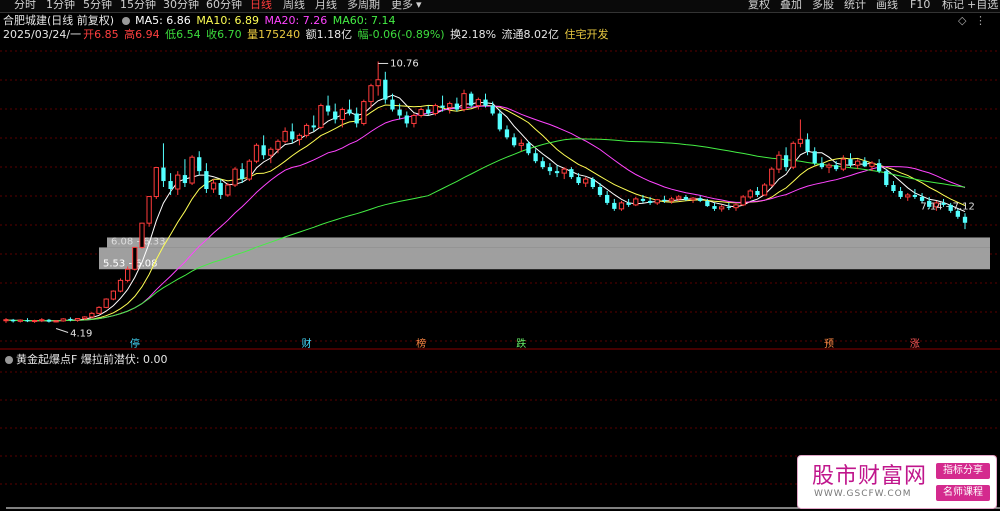 This screenshot has width=1000, height=511. I want to click on event-label-1: 财, so click(307, 343).